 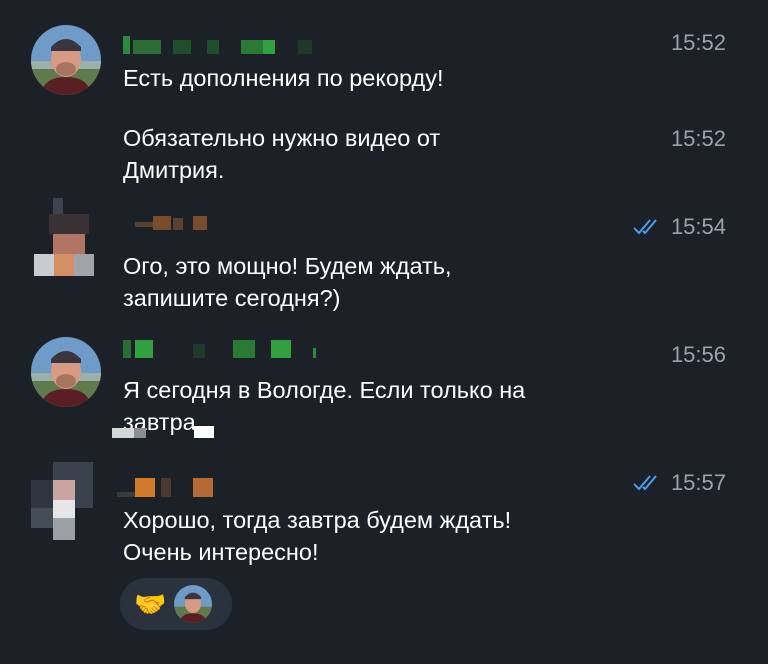 I want to click on message-time: 15:57, so click(x=679, y=483).